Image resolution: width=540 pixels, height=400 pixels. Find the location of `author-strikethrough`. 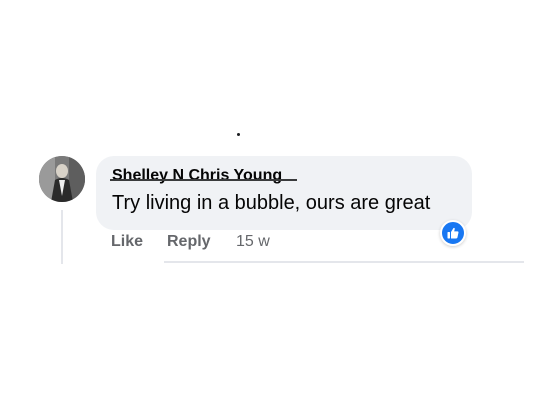

author-strikethrough is located at coordinates (203, 180).